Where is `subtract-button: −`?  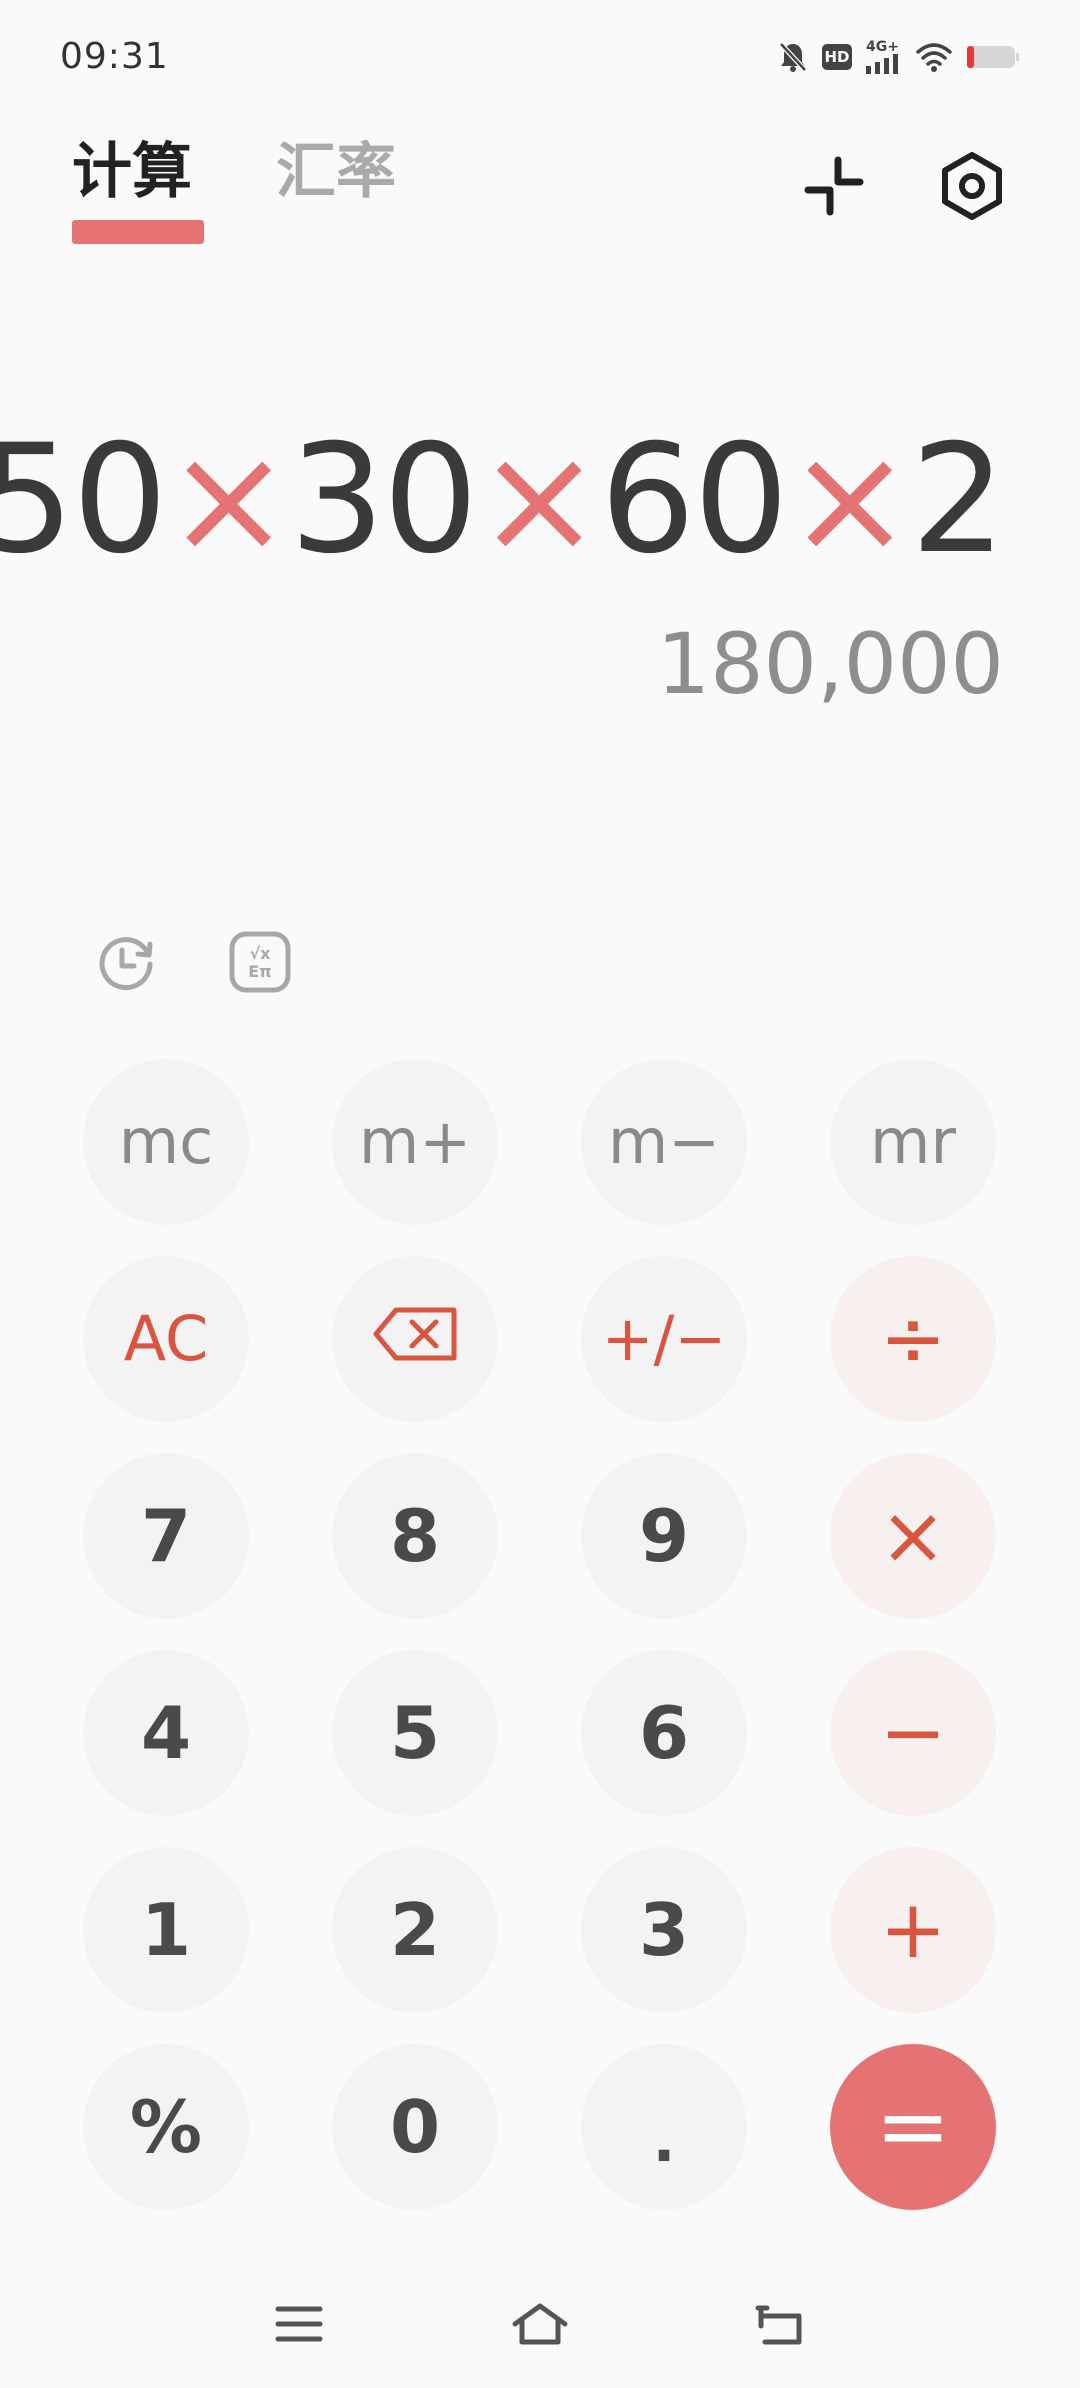 subtract-button: − is located at coordinates (913, 1733).